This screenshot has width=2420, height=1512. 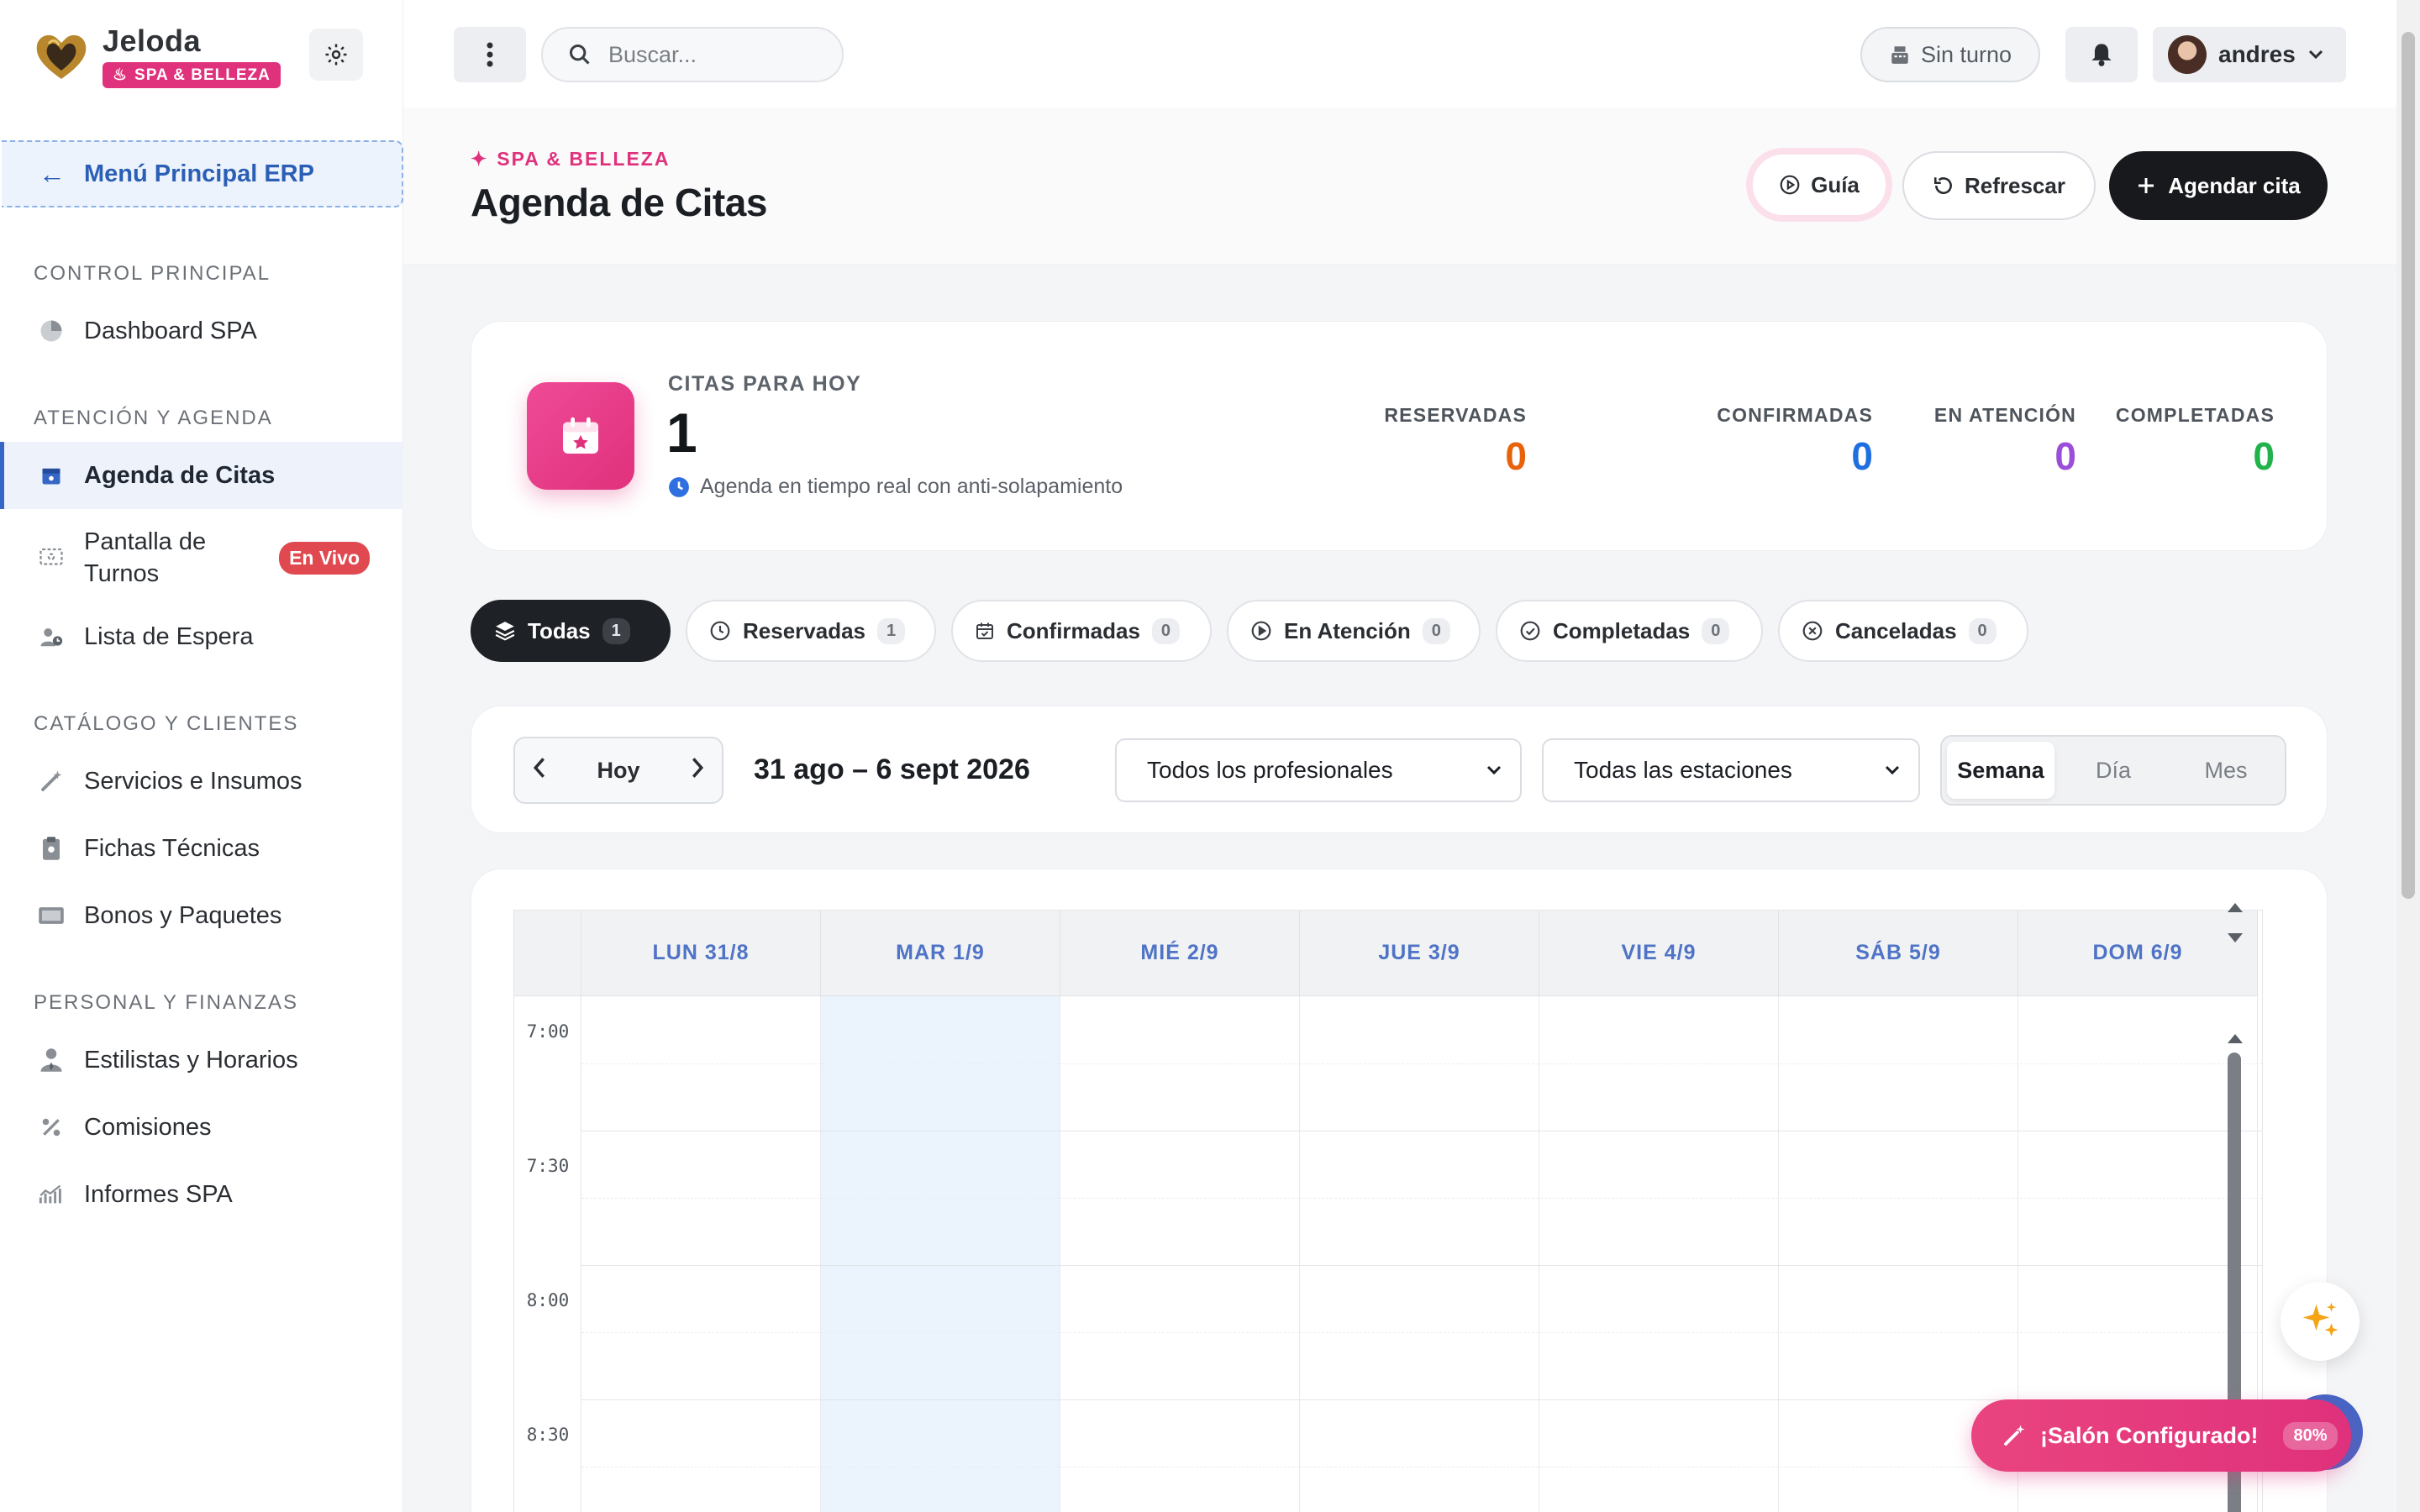 I want to click on chip-label: Confirmadas, so click(x=1073, y=630).